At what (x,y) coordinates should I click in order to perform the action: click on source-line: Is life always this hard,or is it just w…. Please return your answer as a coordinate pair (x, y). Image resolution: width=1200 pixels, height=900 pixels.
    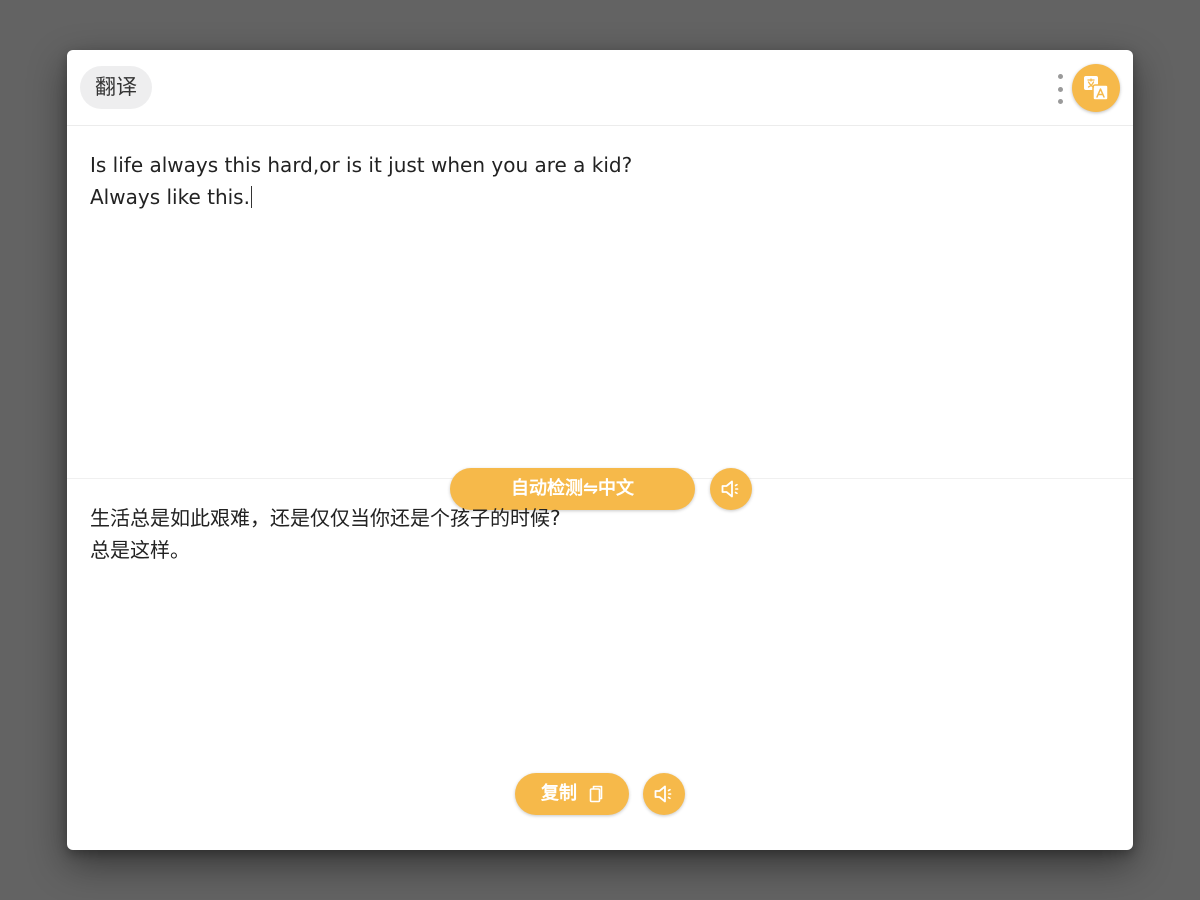
    Looking at the image, I should click on (361, 165).